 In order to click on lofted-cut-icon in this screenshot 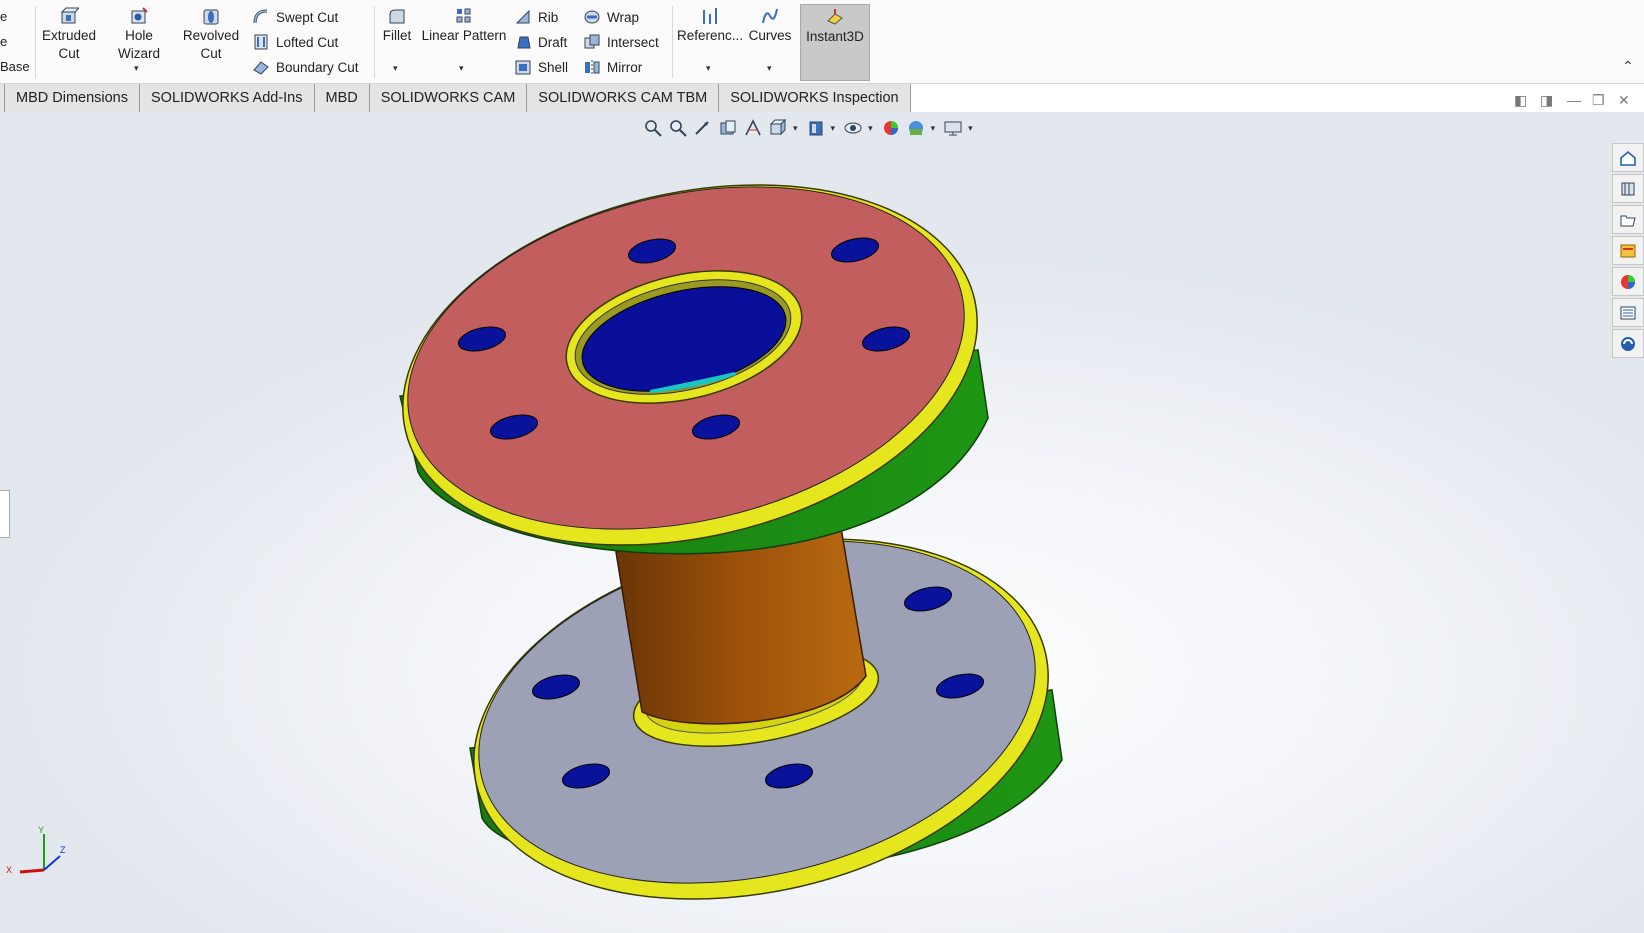, I will do `click(261, 42)`.